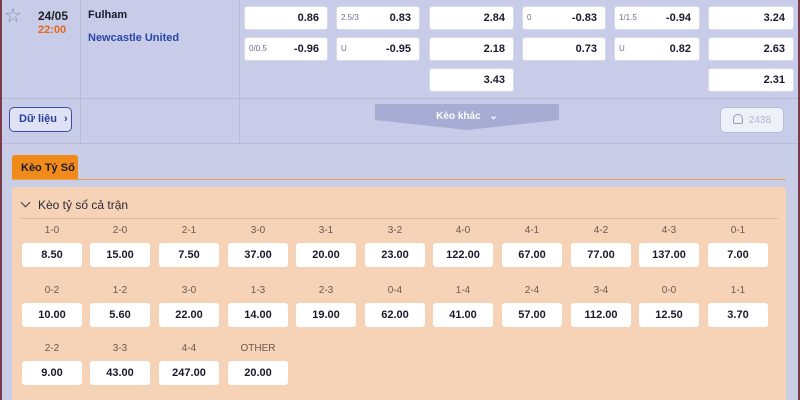  I want to click on score-option: 3-0 22.00, so click(189, 306).